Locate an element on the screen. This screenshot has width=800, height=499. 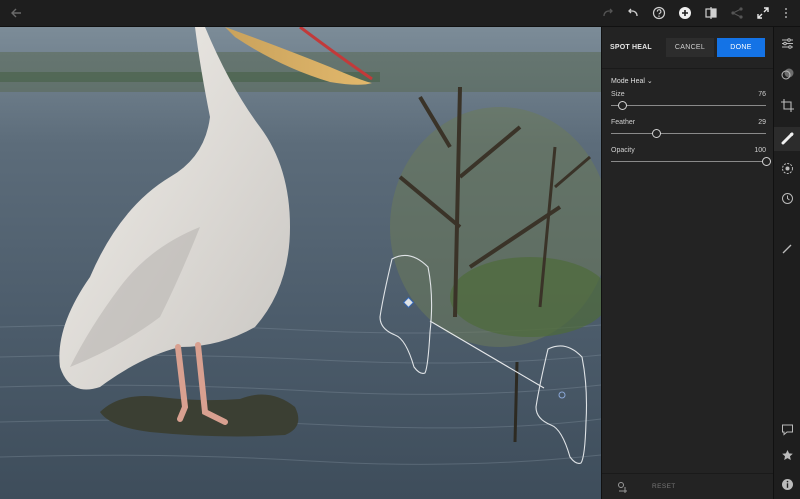
redo-icon is located at coordinates (608, 13).